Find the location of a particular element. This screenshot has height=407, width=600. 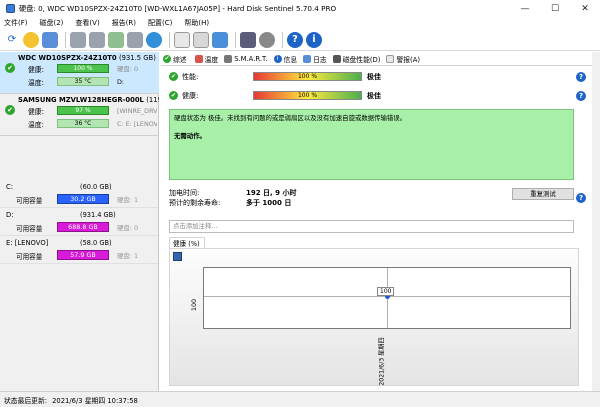

save-icon is located at coordinates (177, 256).